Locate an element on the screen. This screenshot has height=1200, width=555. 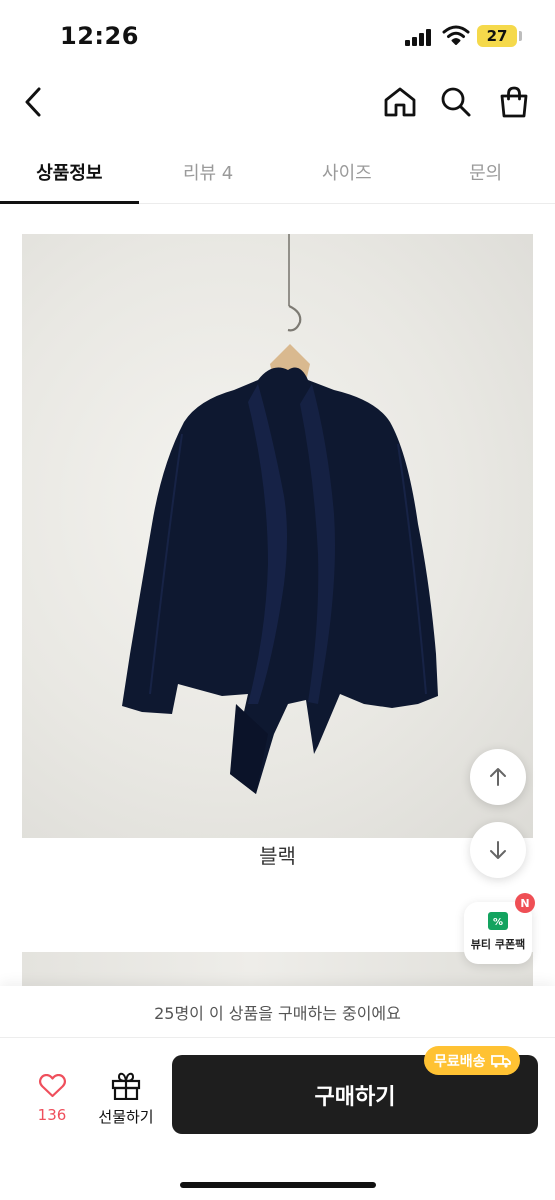
buyers-notice: 25명이 이 상품을 구매하는 중이에요 is located at coordinates (277, 1012).